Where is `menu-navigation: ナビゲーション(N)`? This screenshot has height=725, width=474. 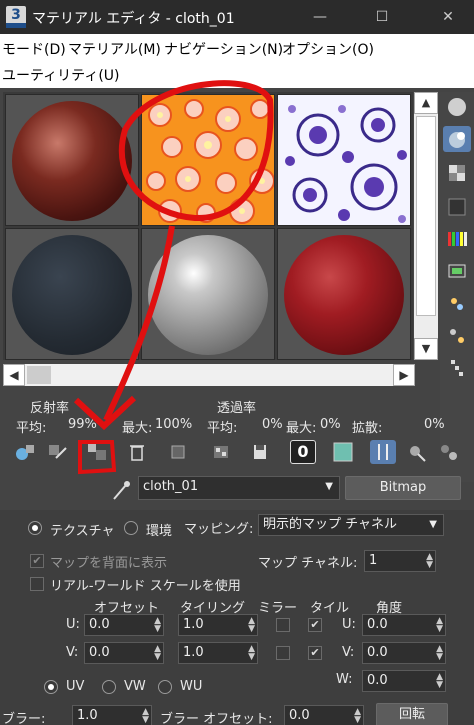
menu-navigation: ナビゲーション(N) is located at coordinates (223, 49).